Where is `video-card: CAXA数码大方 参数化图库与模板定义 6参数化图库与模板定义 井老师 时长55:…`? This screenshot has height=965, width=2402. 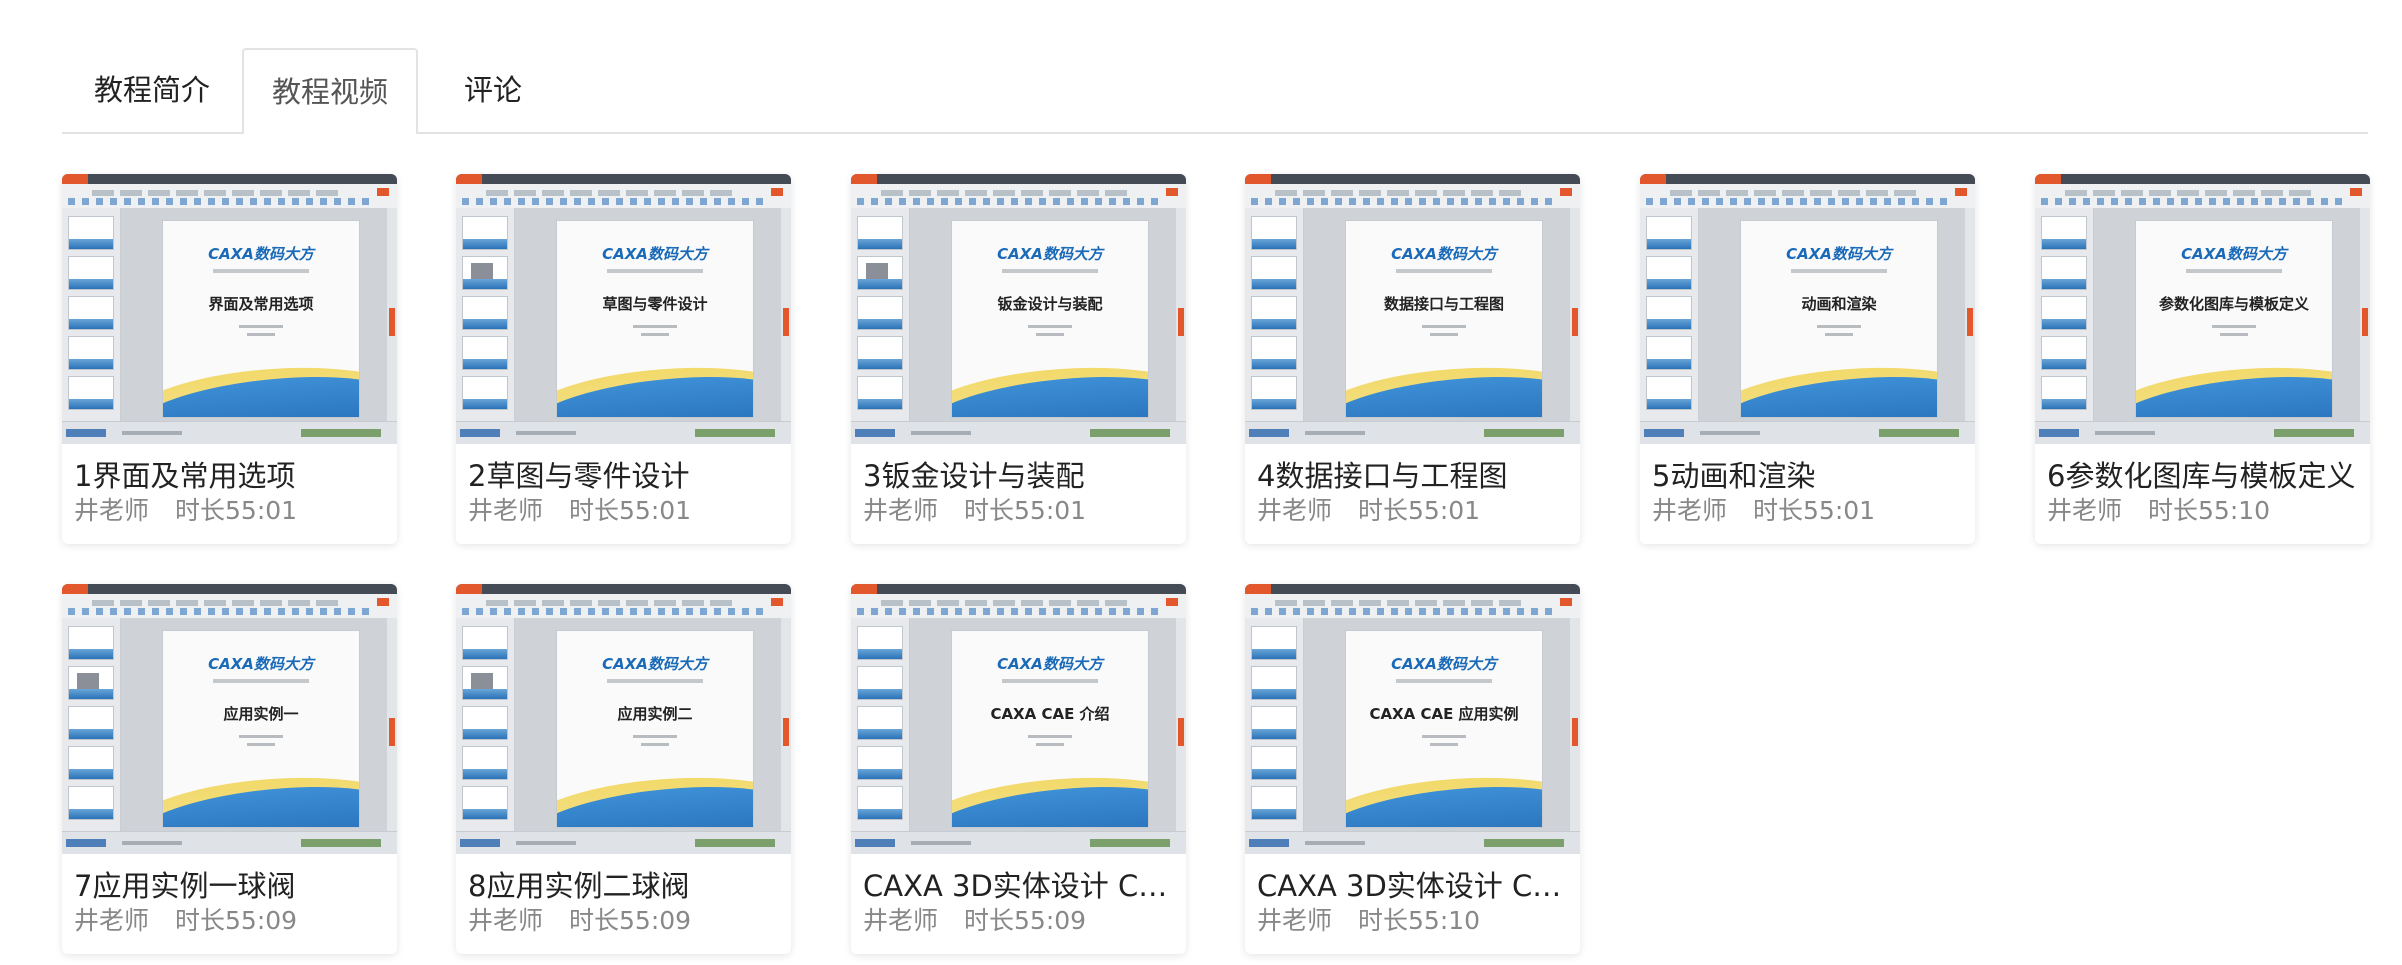
video-card: CAXA数码大方 参数化图库与模板定义 6参数化图库与模板定义 井老师 时长55:… is located at coordinates (2202, 359).